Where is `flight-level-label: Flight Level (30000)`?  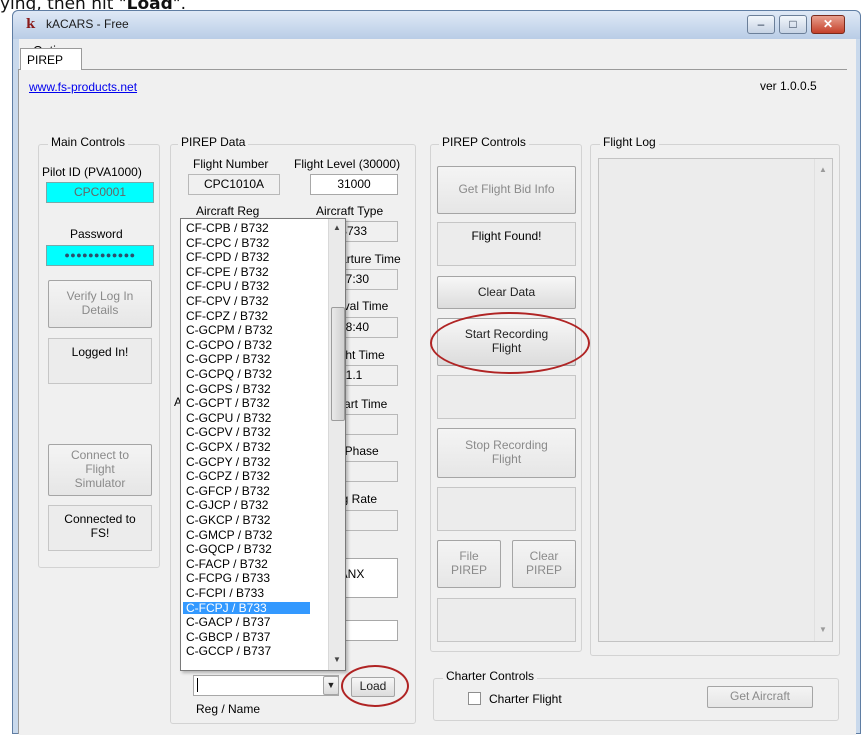
flight-level-label: Flight Level (30000) is located at coordinates (347, 164).